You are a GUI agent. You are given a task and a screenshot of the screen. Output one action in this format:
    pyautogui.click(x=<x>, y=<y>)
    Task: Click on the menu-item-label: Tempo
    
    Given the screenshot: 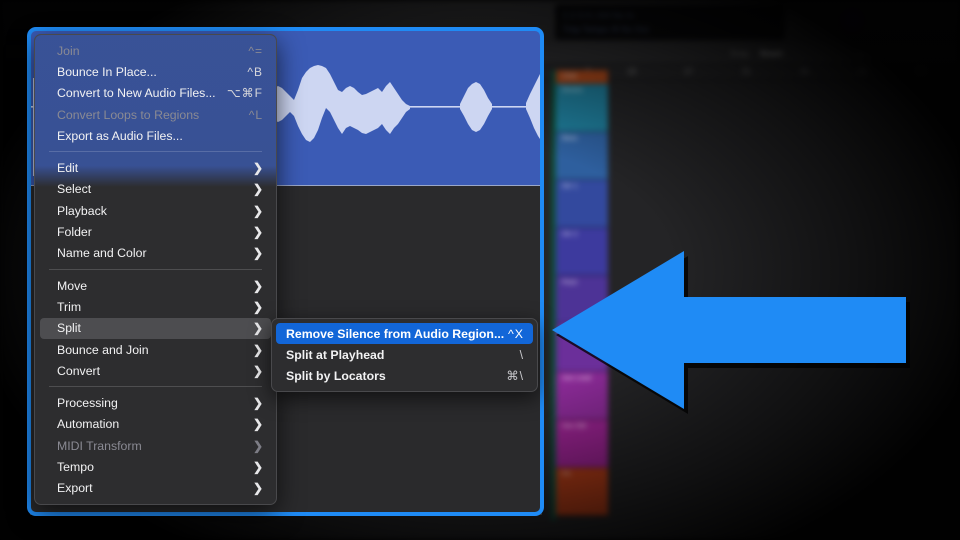 What is the action you would take?
    pyautogui.click(x=75, y=466)
    